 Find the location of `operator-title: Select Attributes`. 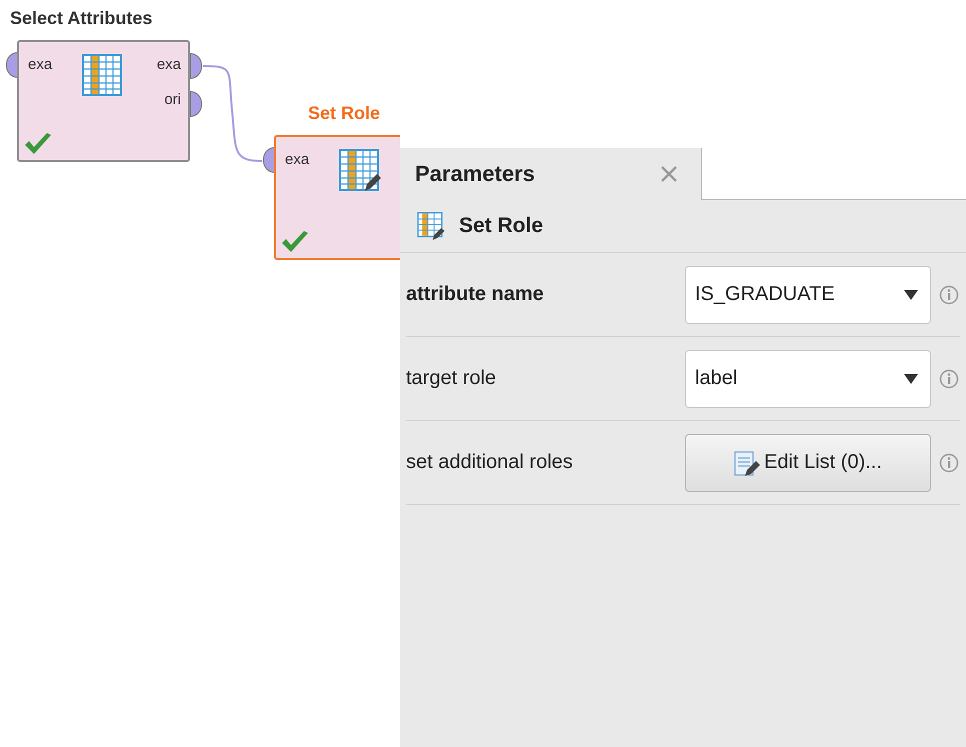

operator-title: Select Attributes is located at coordinates (81, 18).